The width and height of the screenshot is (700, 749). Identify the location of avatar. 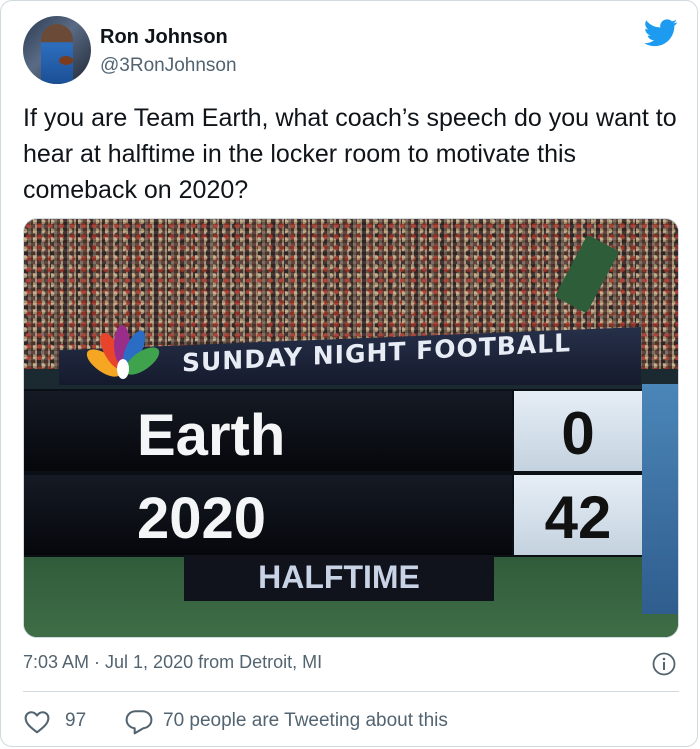
(57, 50).